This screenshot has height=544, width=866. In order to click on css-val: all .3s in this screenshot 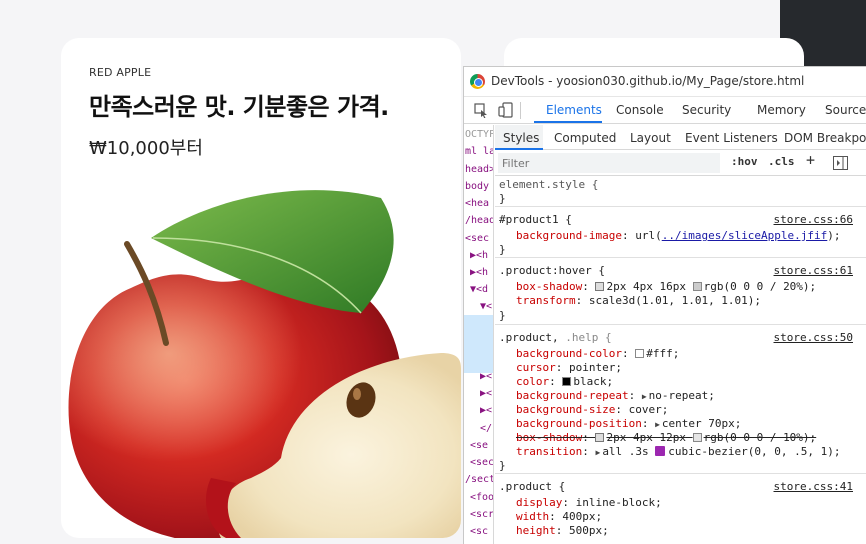, I will do `click(625, 451)`.